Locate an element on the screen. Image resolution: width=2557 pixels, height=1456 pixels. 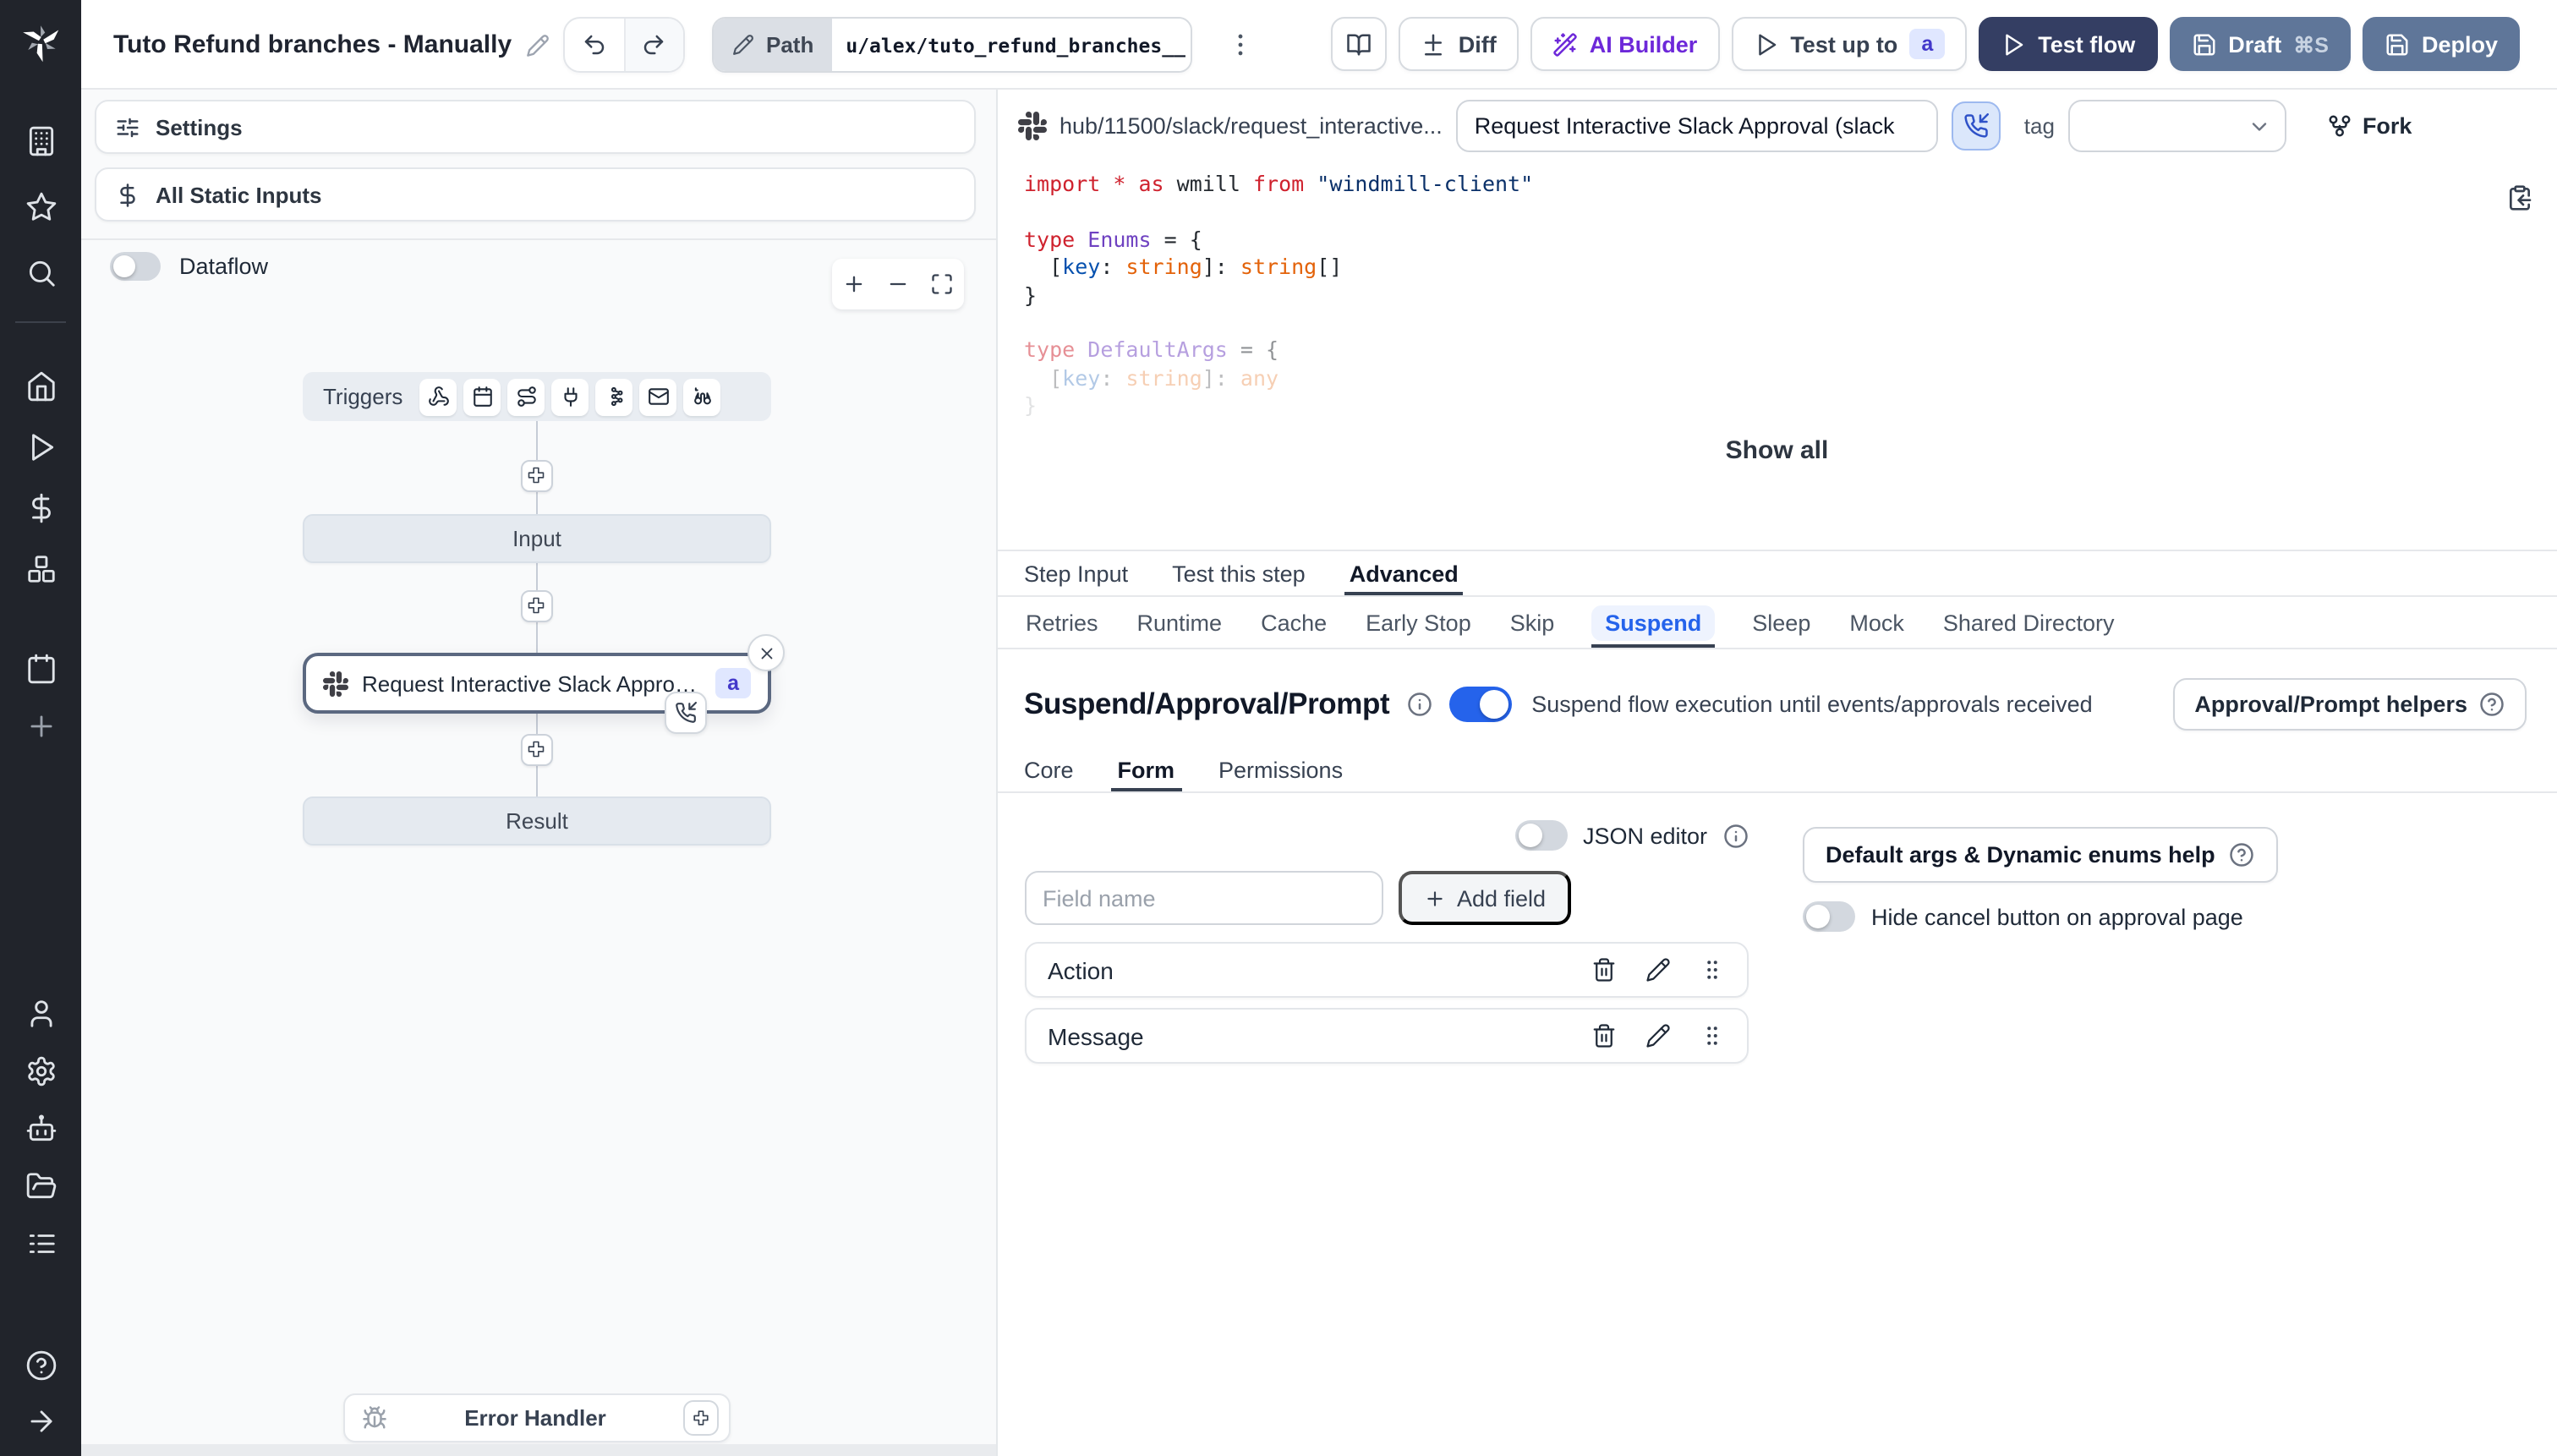
docs-button is located at coordinates (1359, 44).